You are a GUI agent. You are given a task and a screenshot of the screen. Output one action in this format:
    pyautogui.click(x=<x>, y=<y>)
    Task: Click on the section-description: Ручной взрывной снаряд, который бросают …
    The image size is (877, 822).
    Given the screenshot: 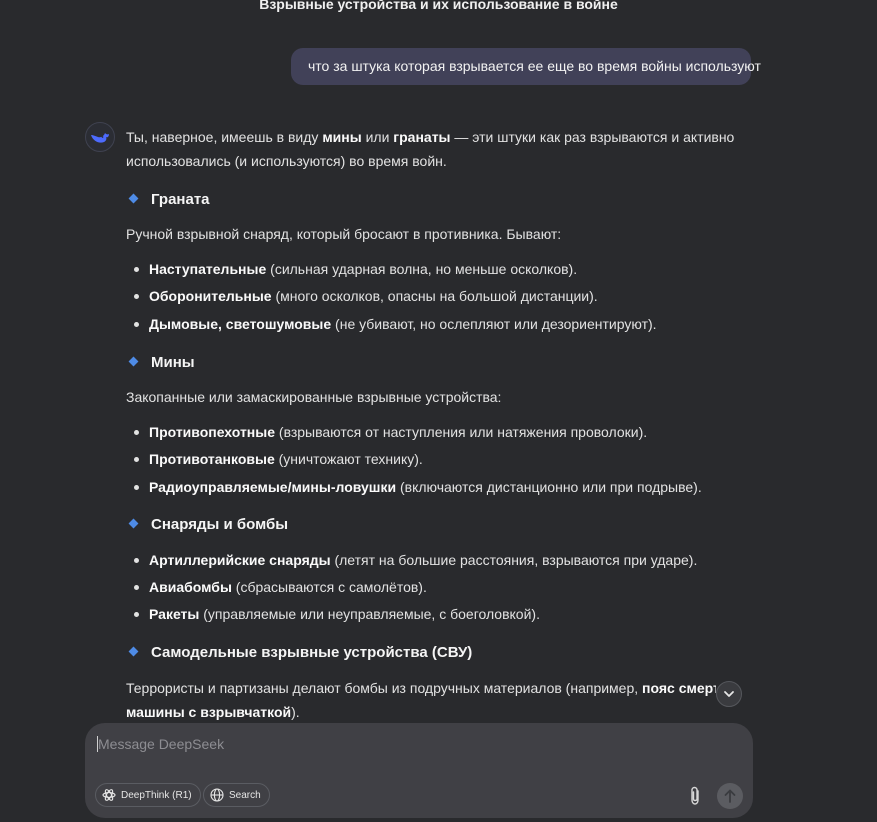 What is the action you would take?
    pyautogui.click(x=344, y=234)
    